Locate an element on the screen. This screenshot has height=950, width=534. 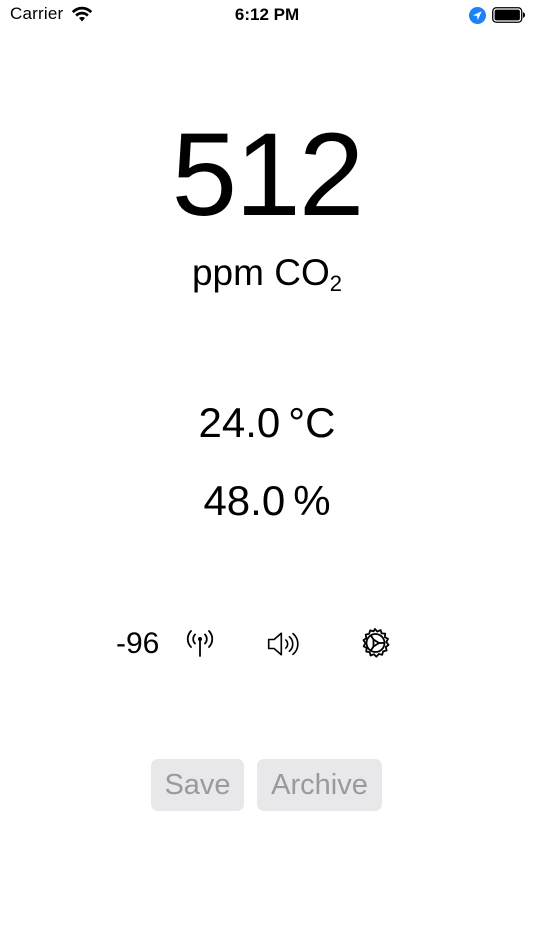
humidity-reading: 48.0% is located at coordinates (267, 501).